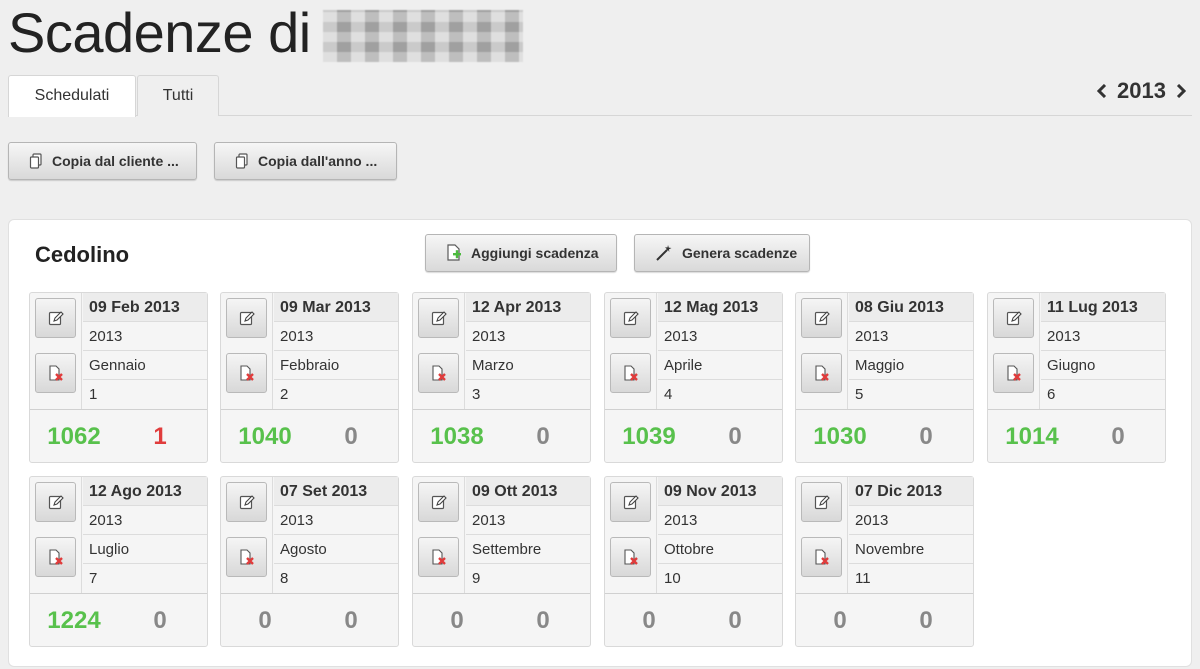  I want to click on tab-tutti: Tutti, so click(178, 95).